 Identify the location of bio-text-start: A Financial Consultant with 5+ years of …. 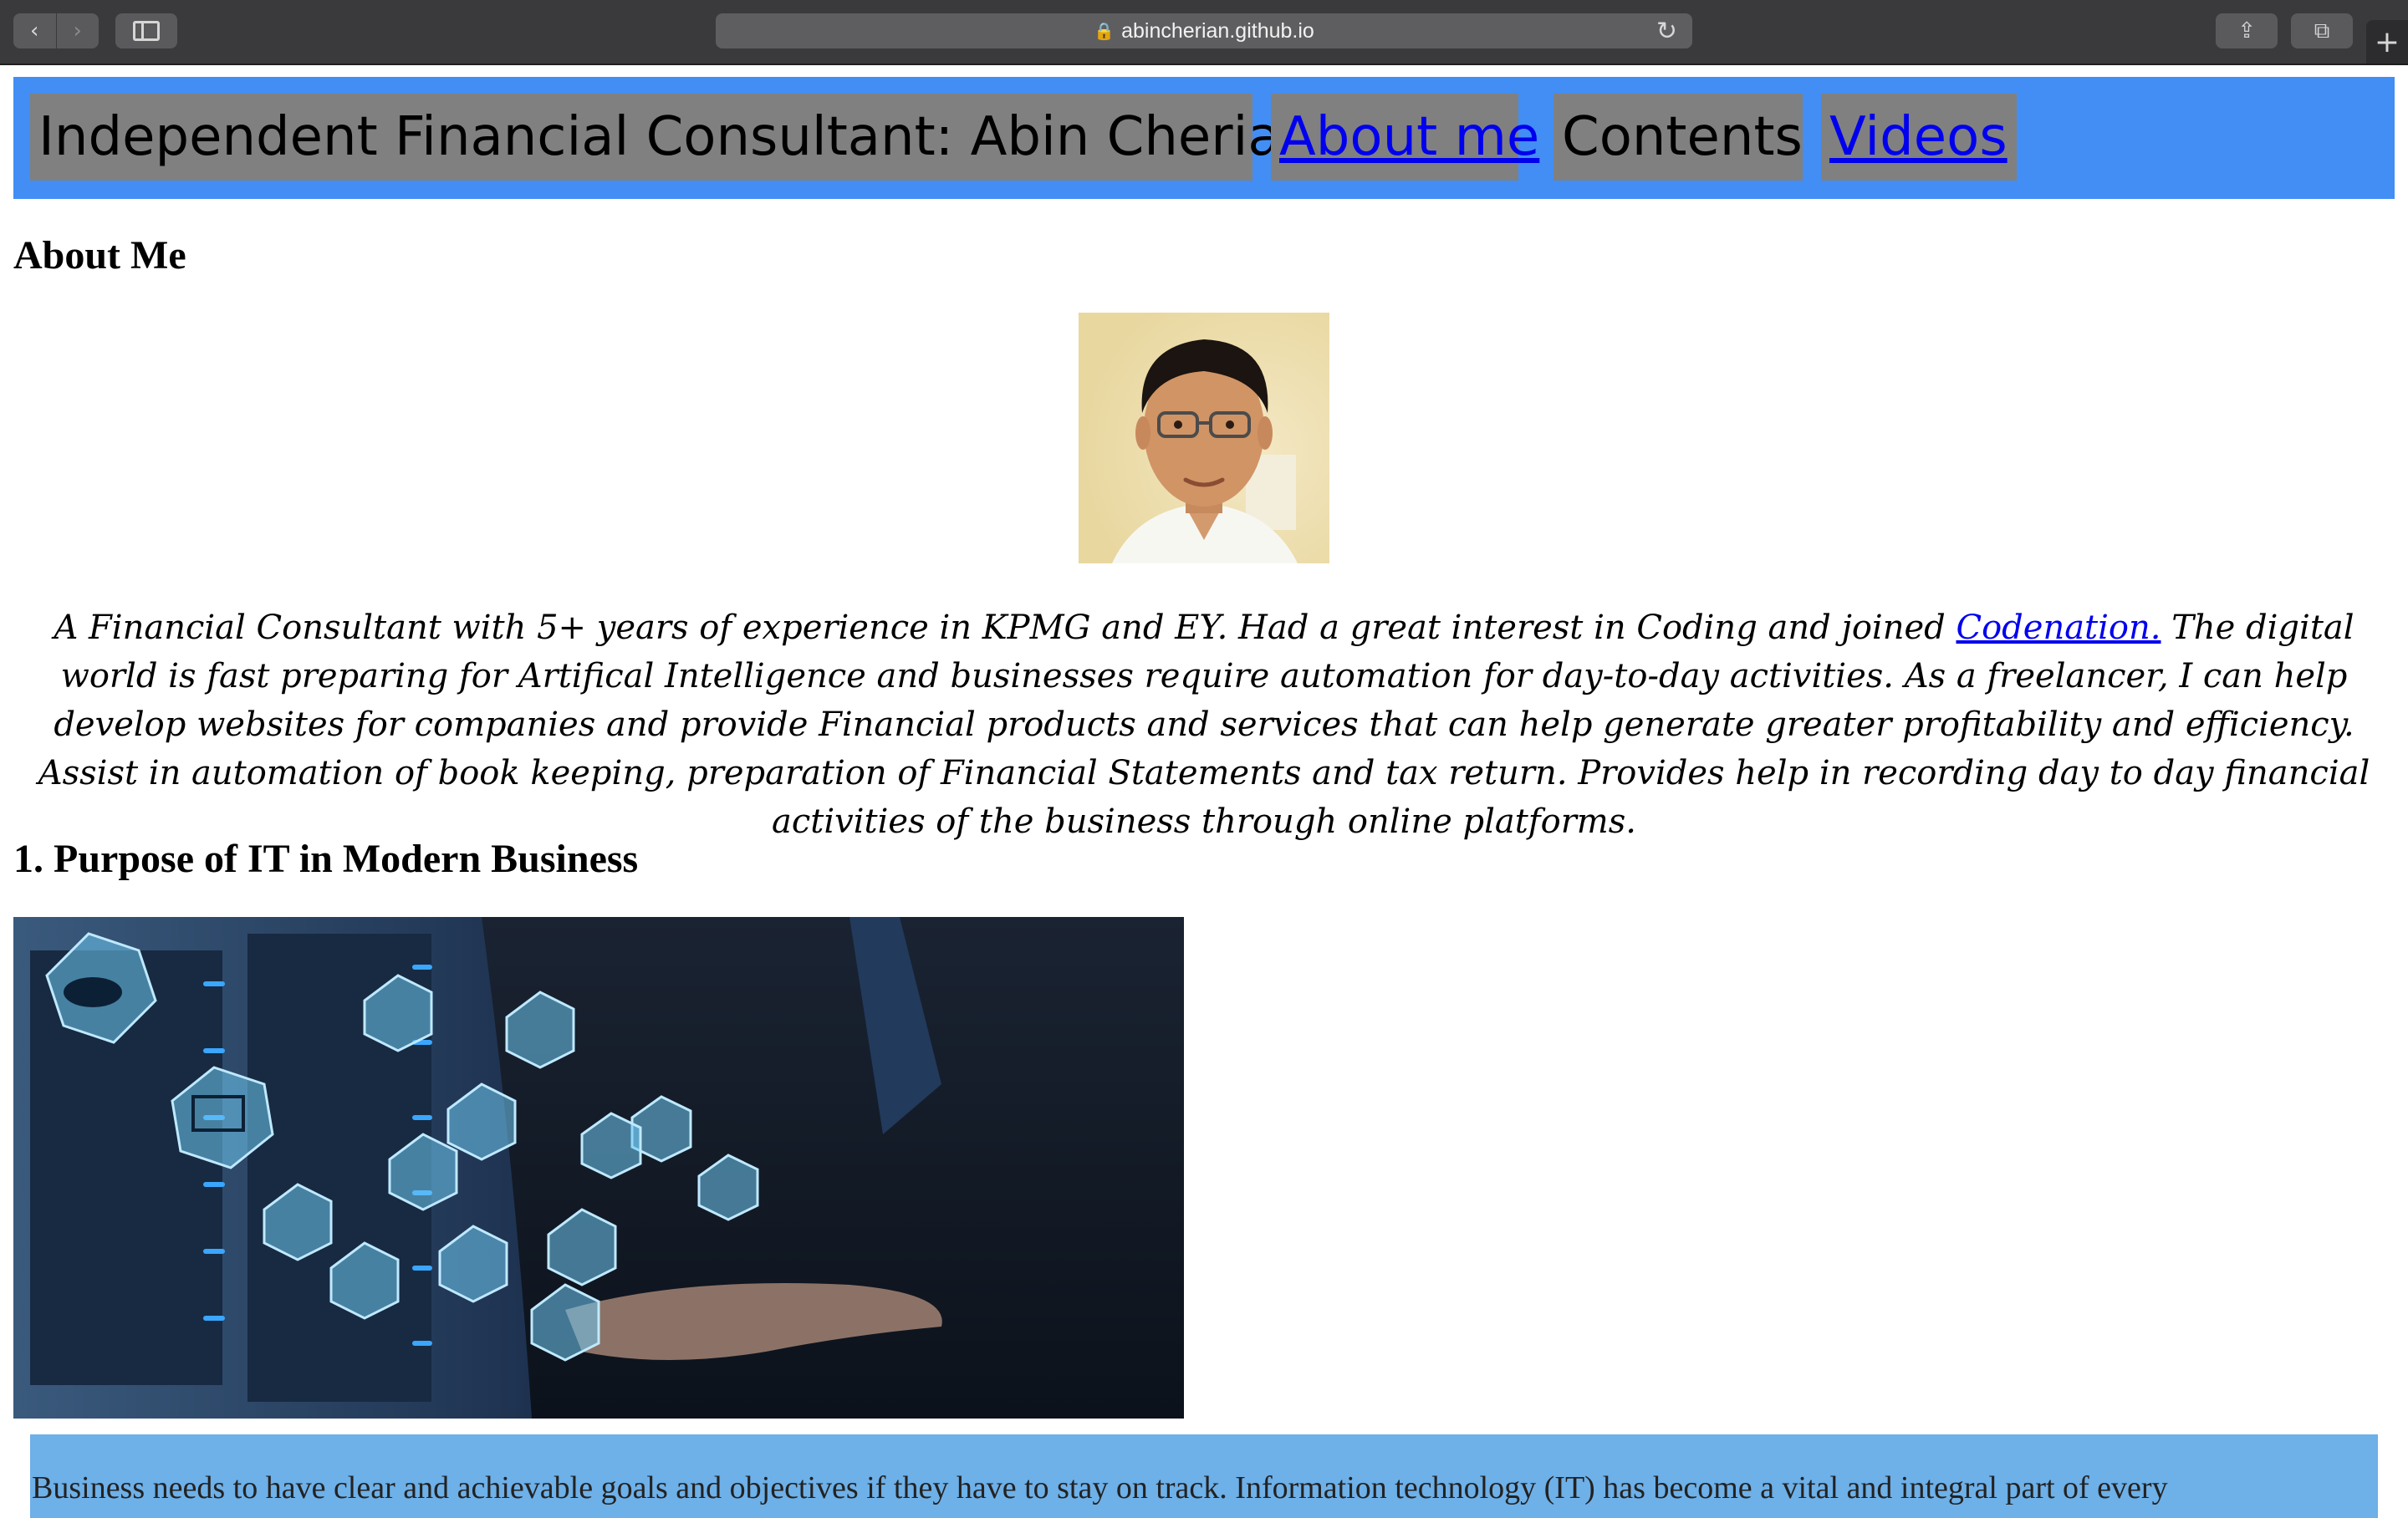
(1005, 628).